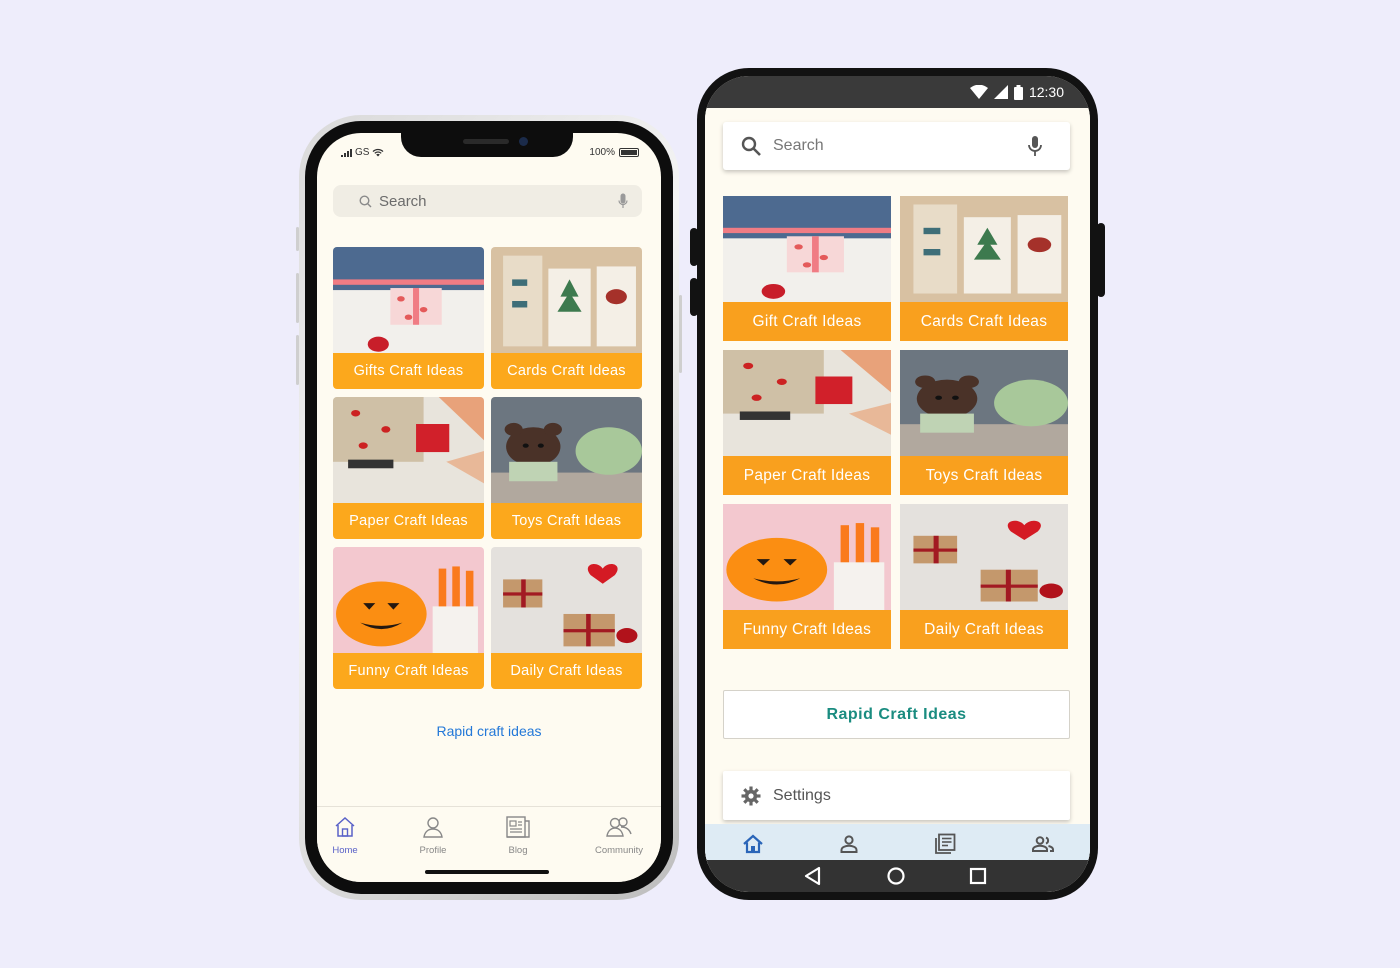 The height and width of the screenshot is (968, 1400). Describe the element at coordinates (518, 827) in the screenshot. I see `blog-icon` at that location.